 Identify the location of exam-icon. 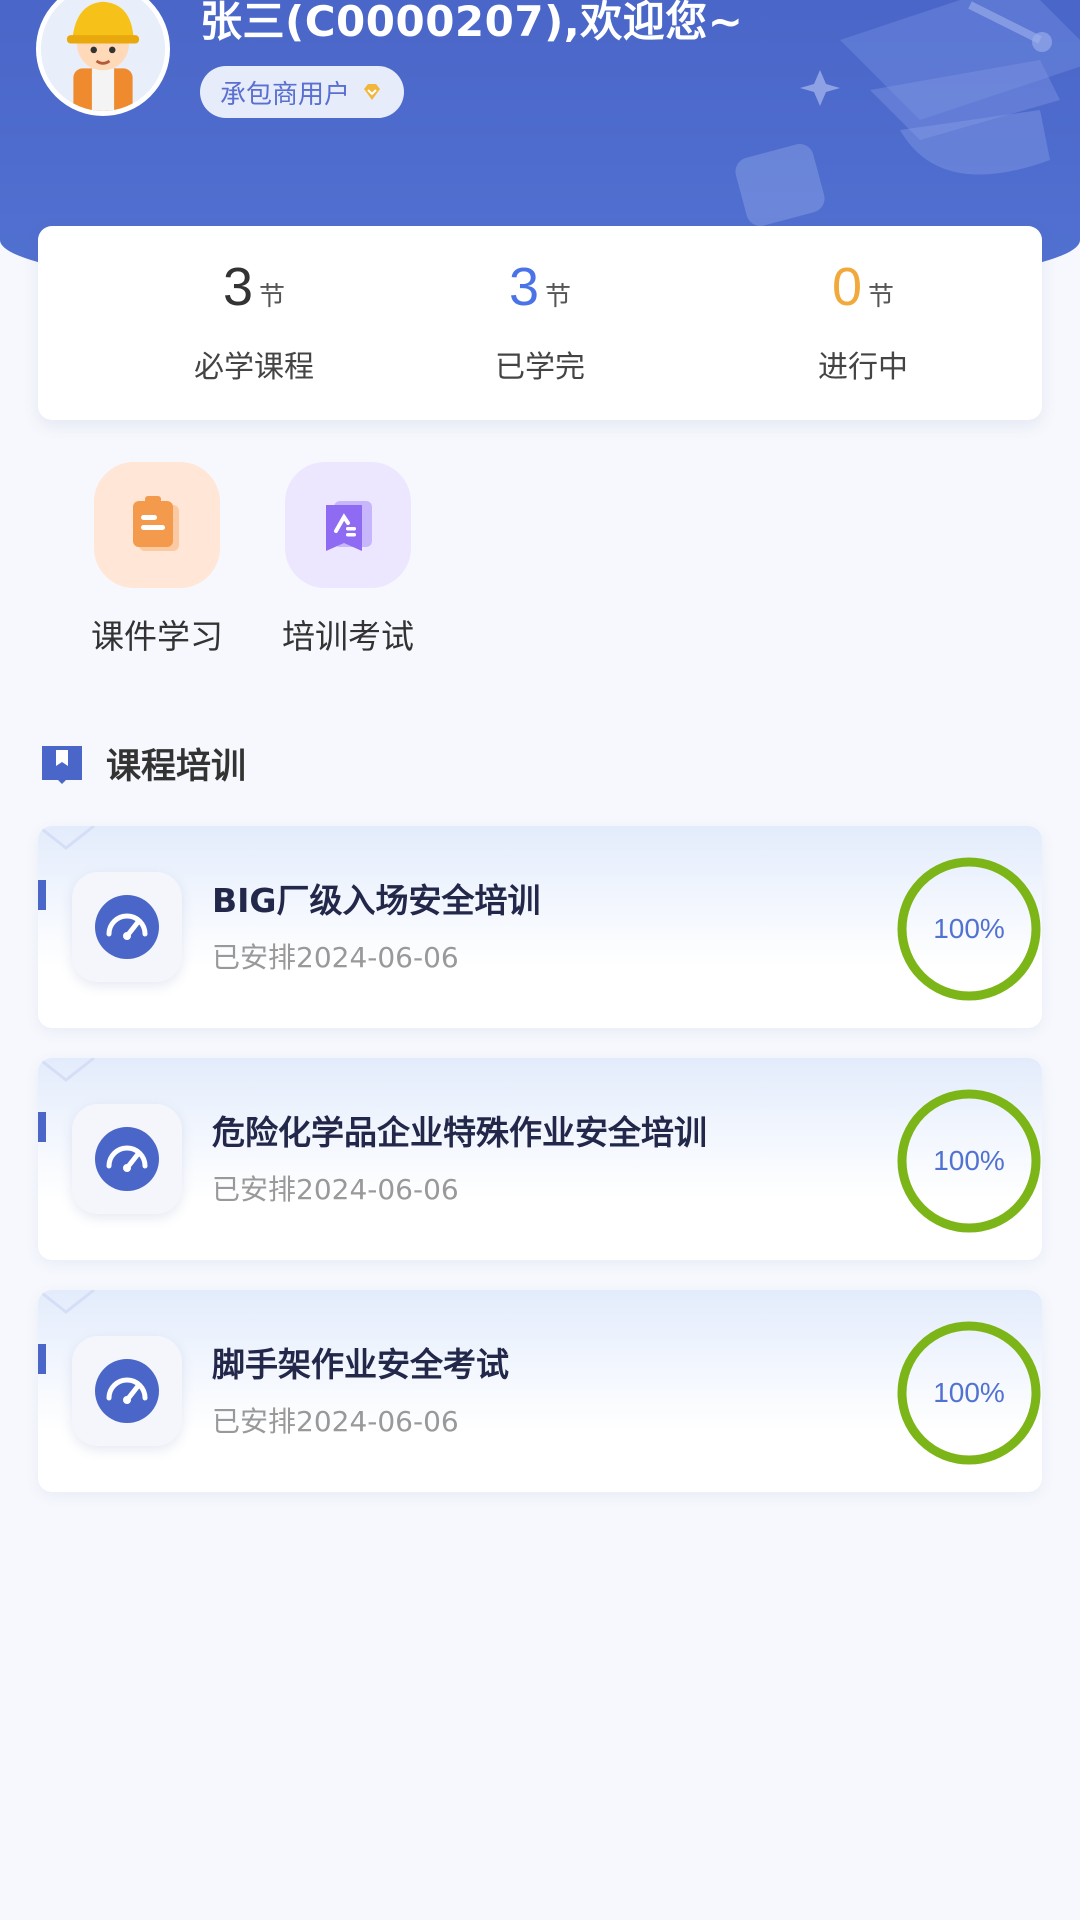
(349, 526).